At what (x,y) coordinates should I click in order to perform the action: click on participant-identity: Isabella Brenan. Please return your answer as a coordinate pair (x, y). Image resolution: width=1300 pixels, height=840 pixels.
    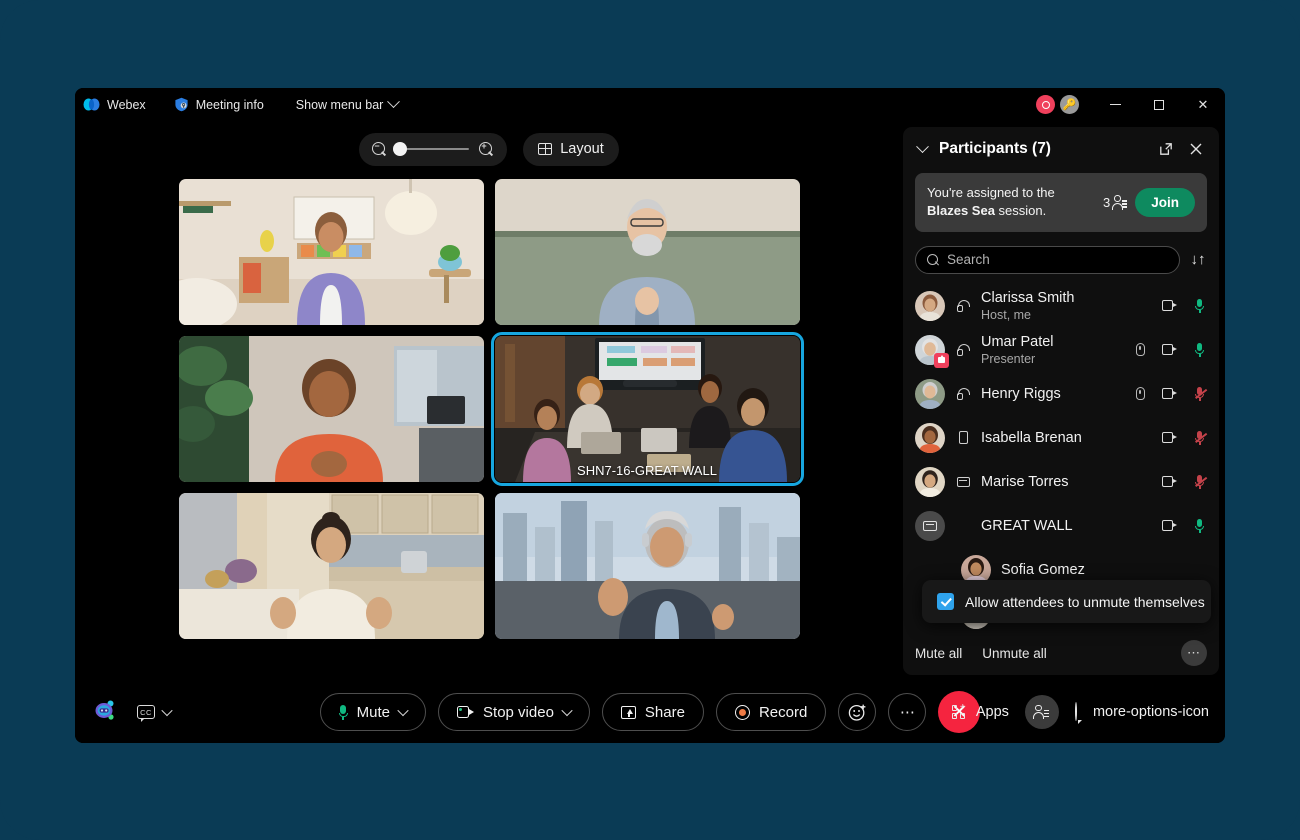
    Looking at the image, I should click on (1048, 438).